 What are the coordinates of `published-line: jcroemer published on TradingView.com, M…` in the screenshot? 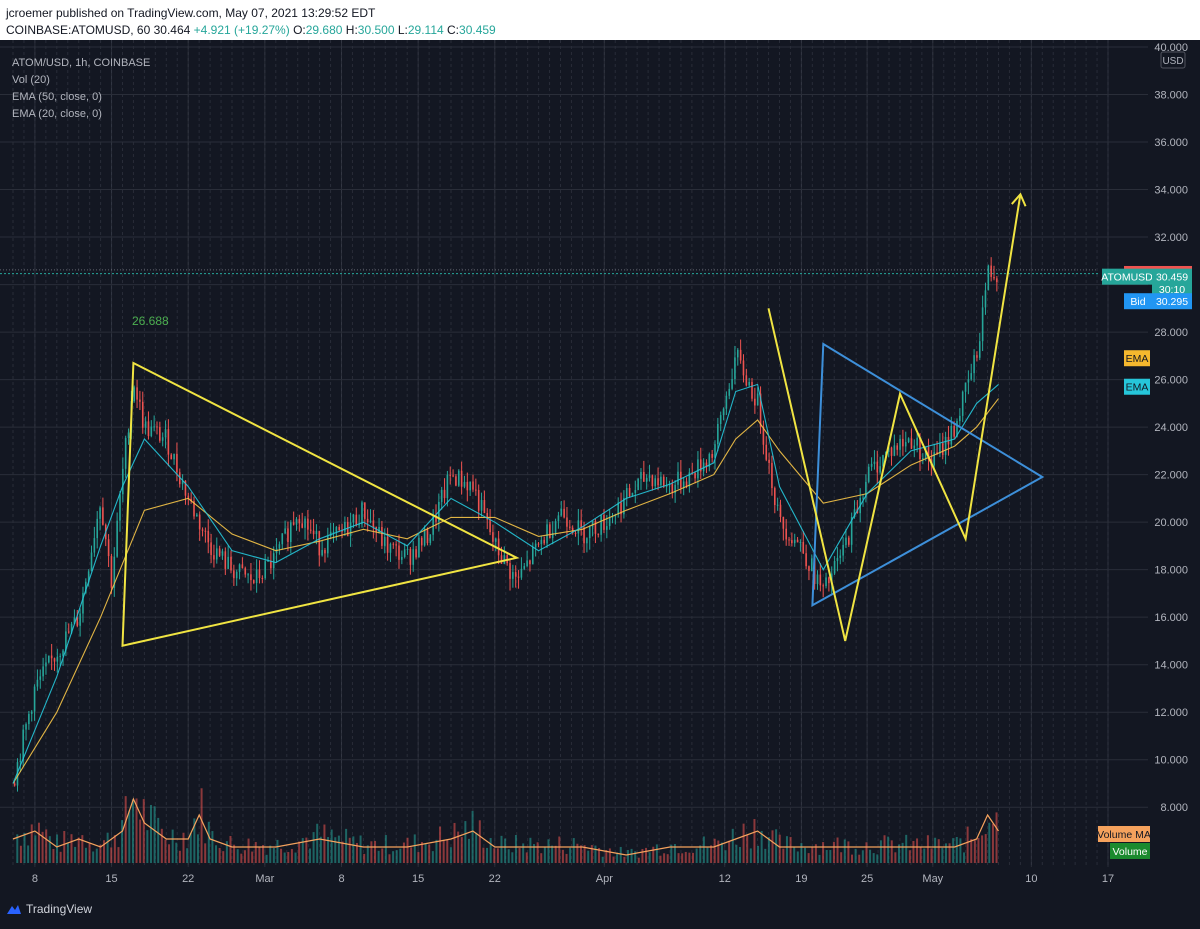 It's located at (191, 13).